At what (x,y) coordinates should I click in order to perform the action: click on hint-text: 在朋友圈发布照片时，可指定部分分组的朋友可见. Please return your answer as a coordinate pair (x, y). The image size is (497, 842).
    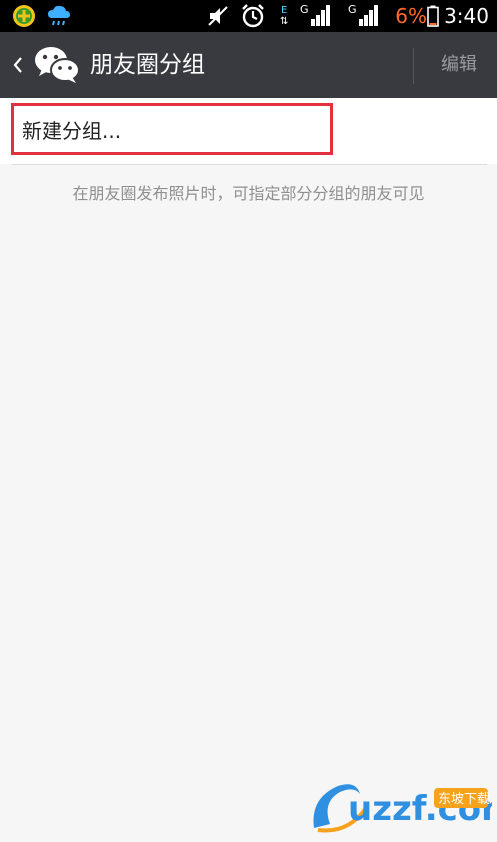
    Looking at the image, I should click on (248, 193).